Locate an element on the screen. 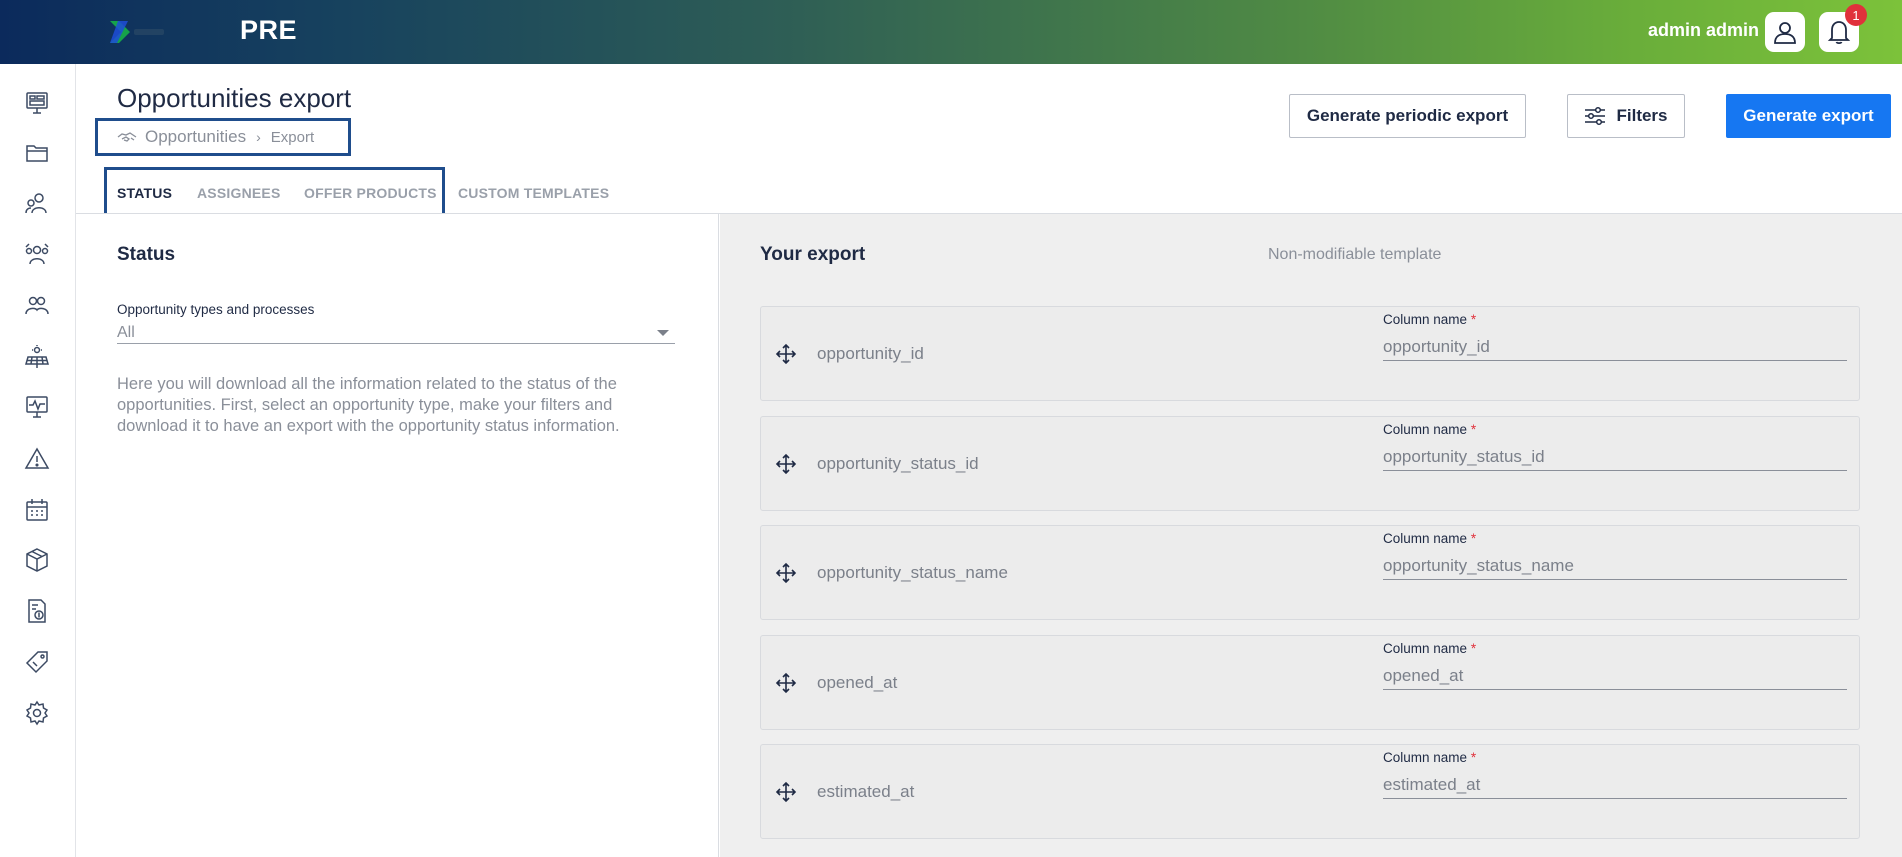  dashboard-icon is located at coordinates (37, 103).